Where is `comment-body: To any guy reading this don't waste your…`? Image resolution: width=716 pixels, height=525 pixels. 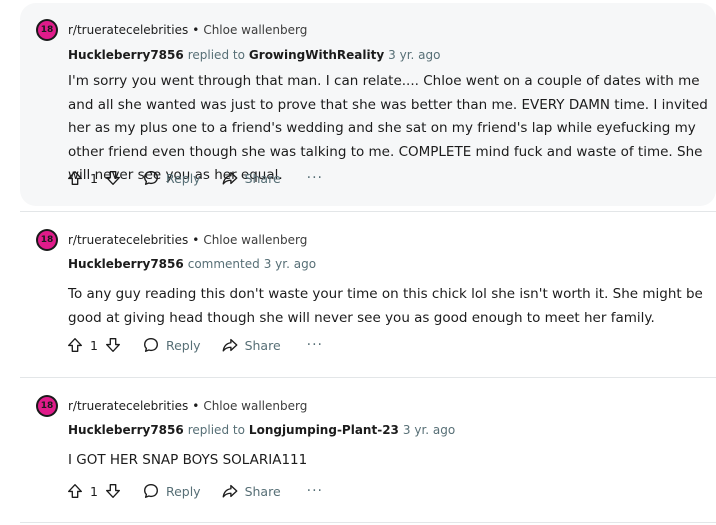 comment-body: To any guy reading this don't waste your… is located at coordinates (385, 306).